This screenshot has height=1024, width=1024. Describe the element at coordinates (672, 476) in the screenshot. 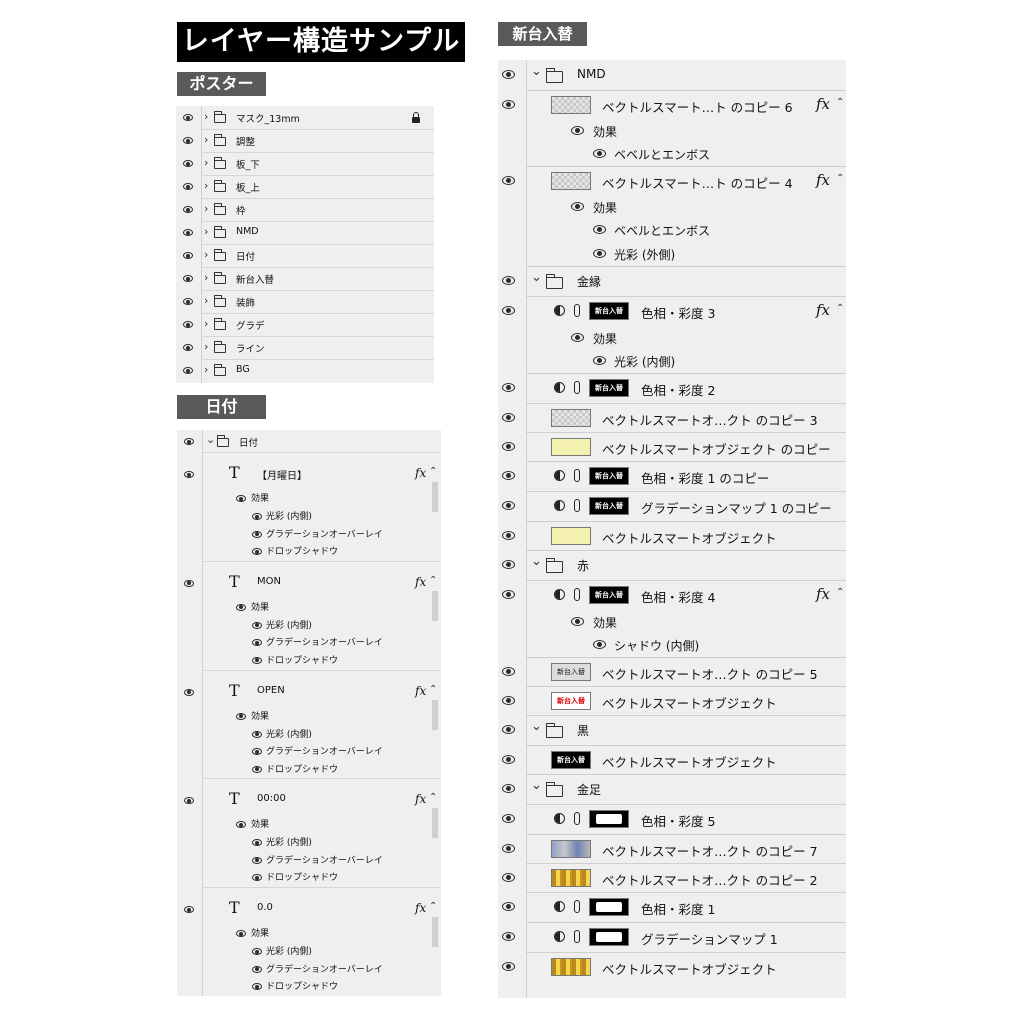

I see `adjust-row: 新台入替 色相・彩度 1 のコピー` at that location.